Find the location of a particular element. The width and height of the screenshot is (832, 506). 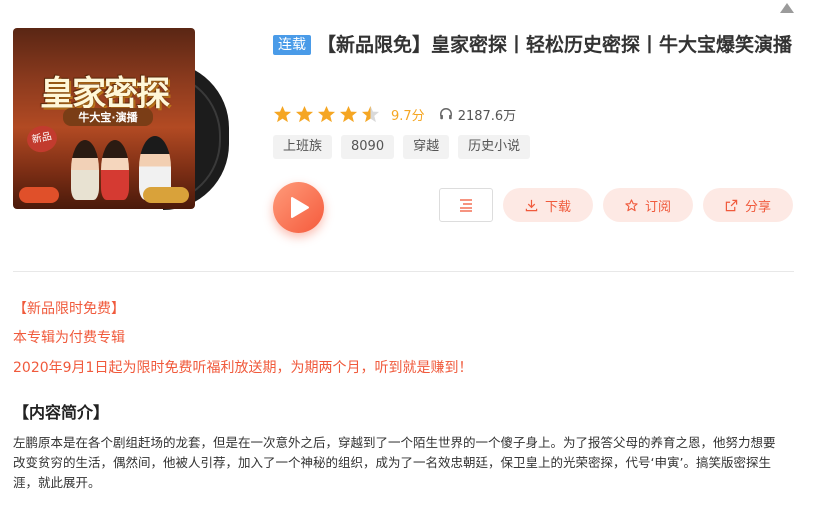

divider is located at coordinates (403, 271).